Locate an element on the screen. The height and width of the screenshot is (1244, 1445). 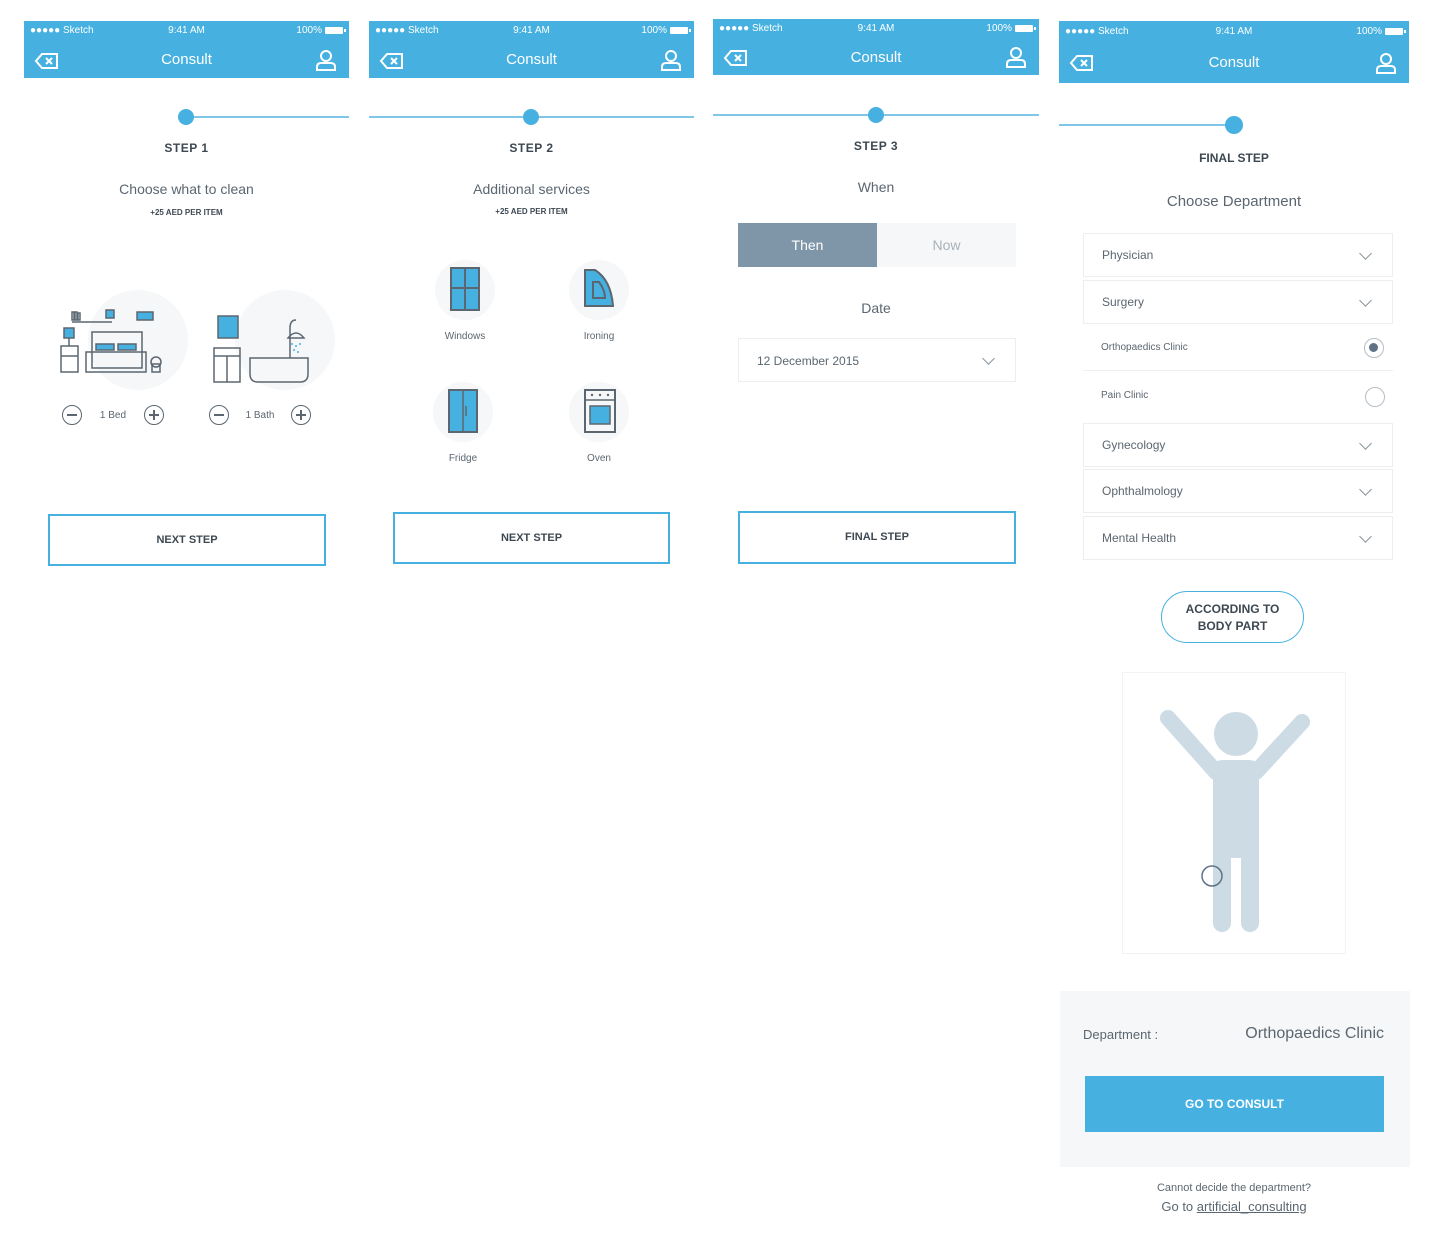
step-label: FINAL STEP is located at coordinates (1234, 158).